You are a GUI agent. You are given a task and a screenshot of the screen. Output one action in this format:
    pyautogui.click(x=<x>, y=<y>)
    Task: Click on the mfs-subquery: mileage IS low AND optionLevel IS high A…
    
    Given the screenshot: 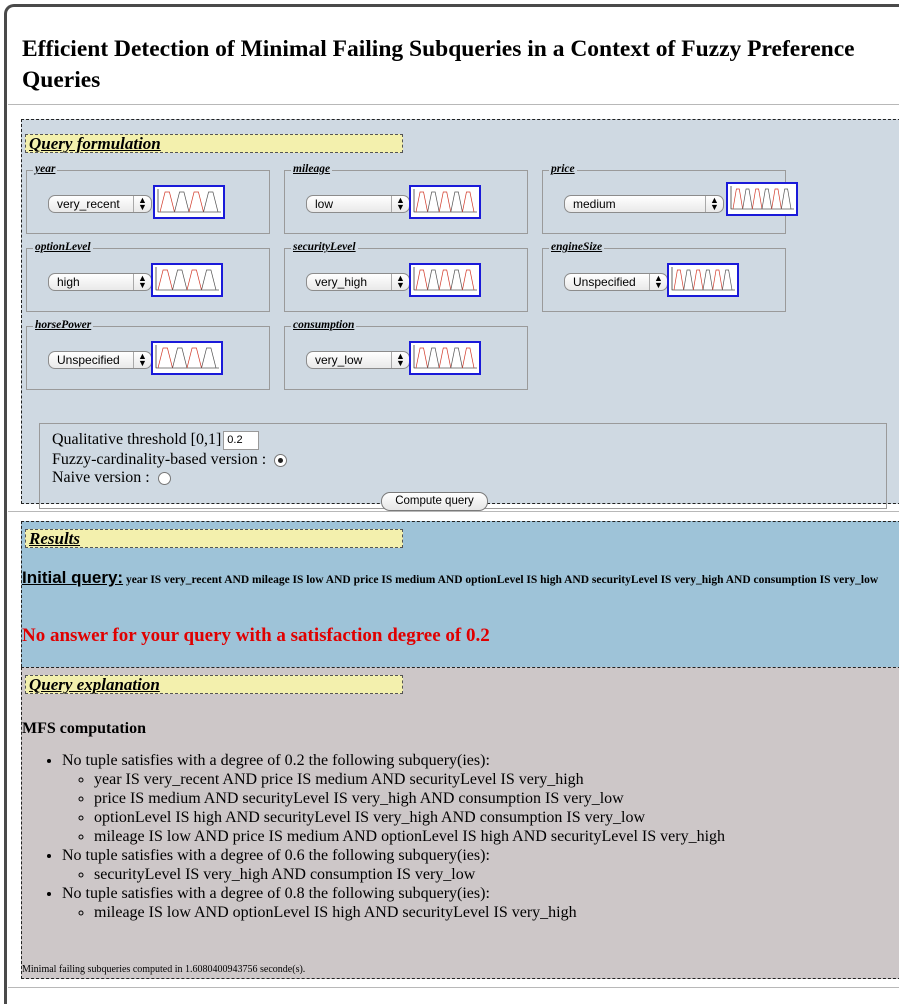 What is the action you would take?
    pyautogui.click(x=409, y=912)
    